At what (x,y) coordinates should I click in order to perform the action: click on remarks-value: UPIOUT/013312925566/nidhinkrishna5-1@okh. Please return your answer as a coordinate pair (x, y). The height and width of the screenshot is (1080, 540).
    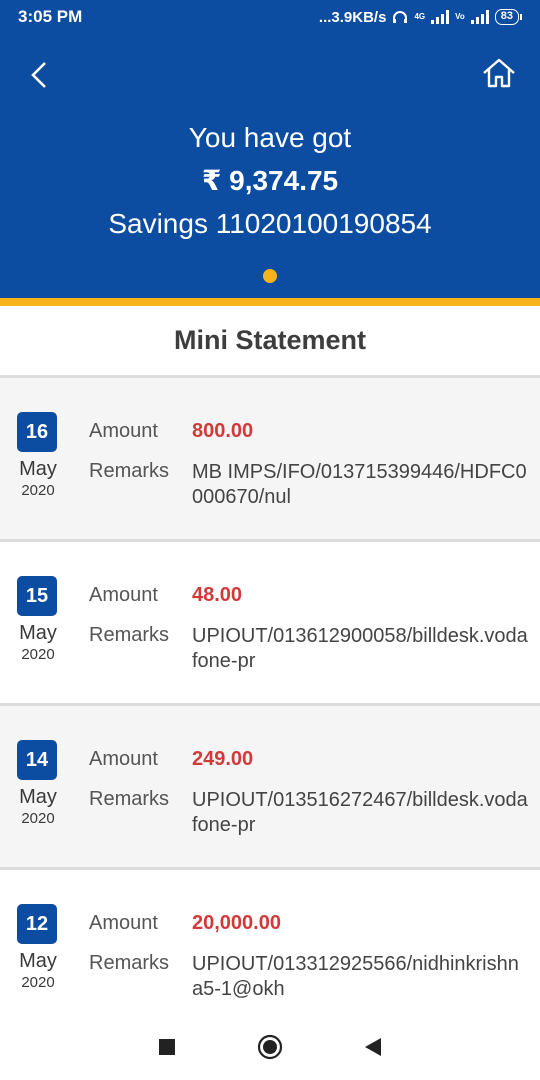
    Looking at the image, I should click on (355, 976).